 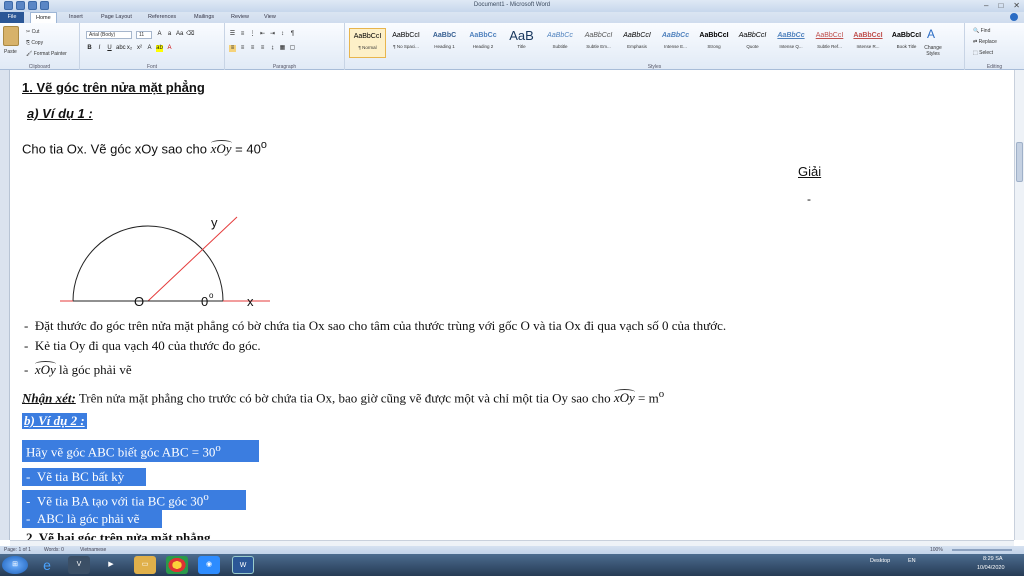 I want to click on desktop-toolbar: Desktop, so click(x=880, y=561).